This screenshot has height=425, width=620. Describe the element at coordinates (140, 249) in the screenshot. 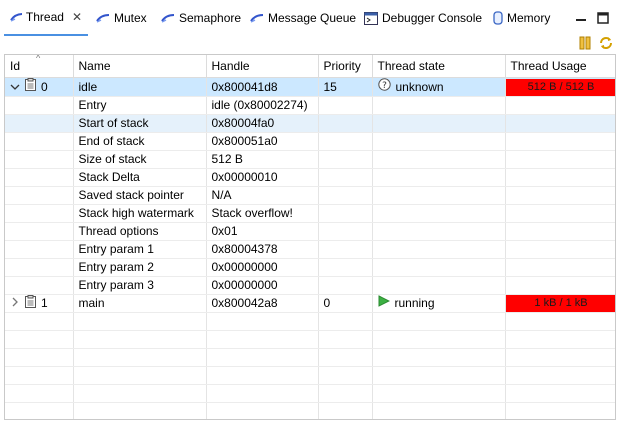

I see `detail-name: Entry param 1` at that location.